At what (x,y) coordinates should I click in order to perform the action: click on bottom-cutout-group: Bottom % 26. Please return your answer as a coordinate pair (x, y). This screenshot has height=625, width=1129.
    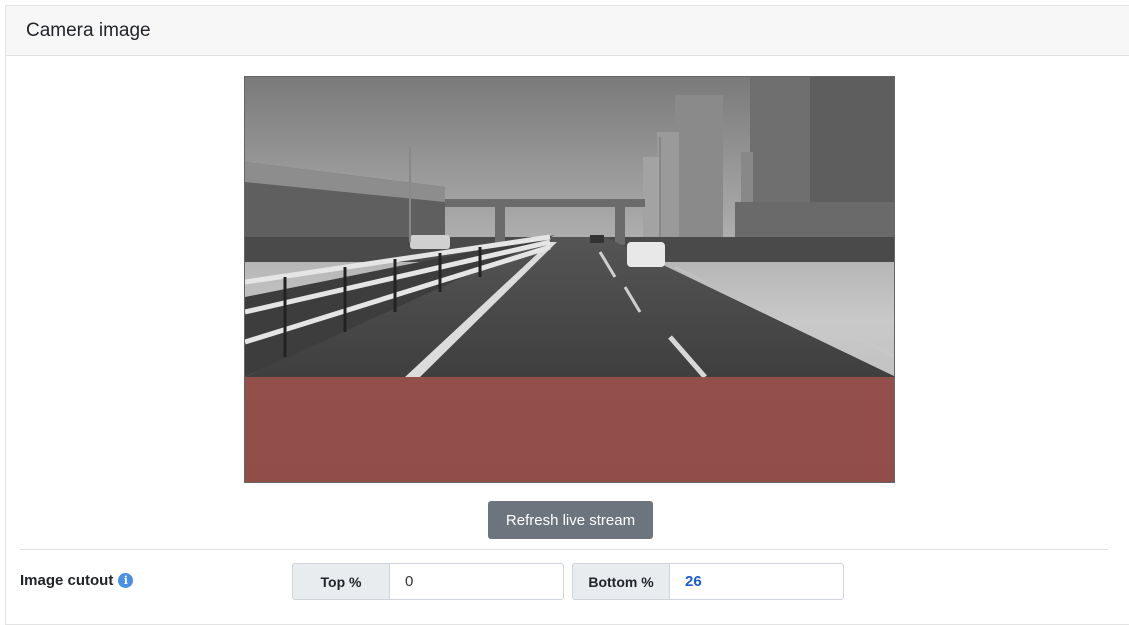
    Looking at the image, I should click on (708, 581).